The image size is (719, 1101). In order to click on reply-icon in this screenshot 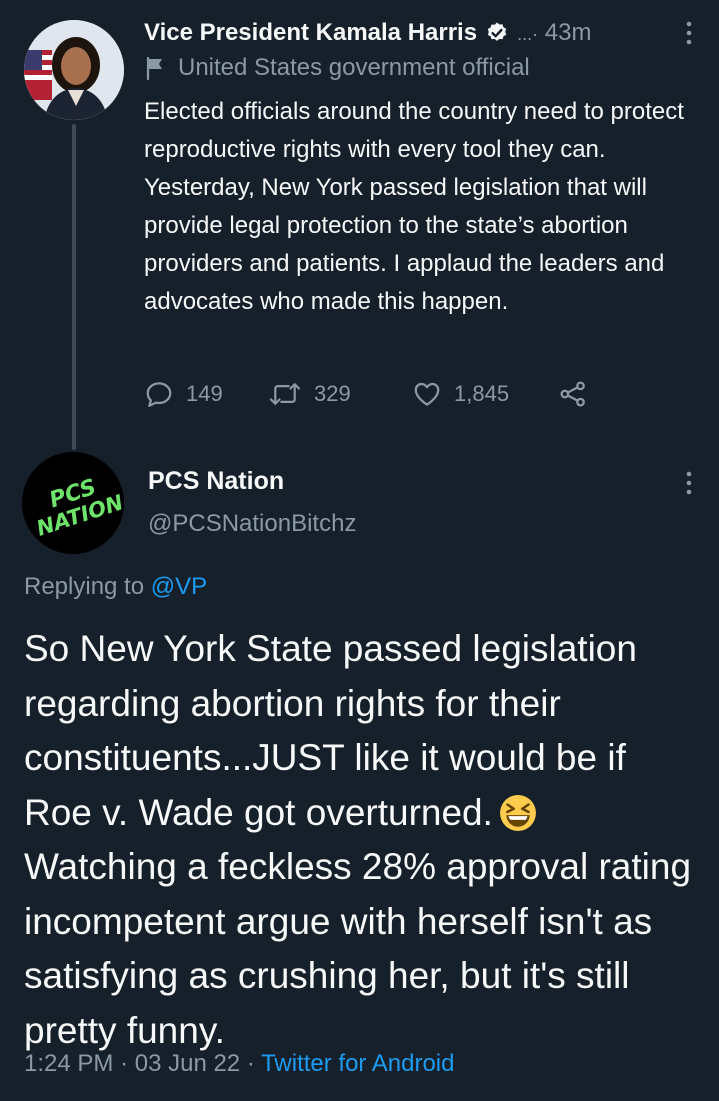, I will do `click(159, 394)`.